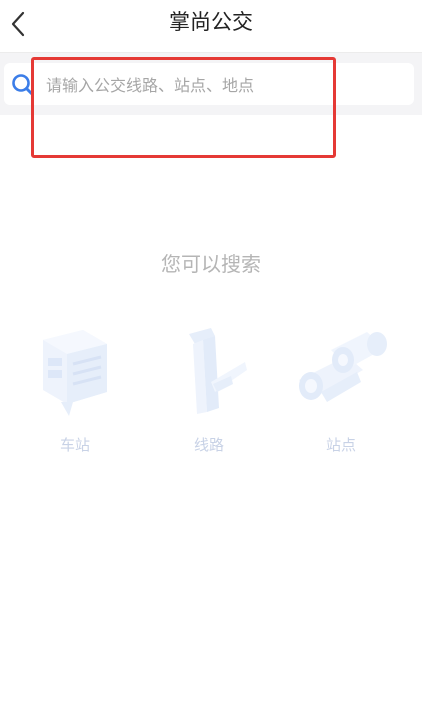 This screenshot has width=422, height=722. What do you see at coordinates (75, 373) in the screenshot?
I see `station-icon` at bounding box center [75, 373].